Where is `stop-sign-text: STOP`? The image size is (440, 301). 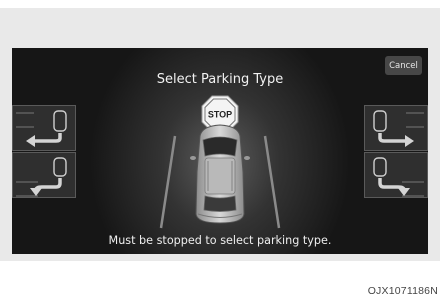
stop-sign-text: STOP is located at coordinates (220, 115).